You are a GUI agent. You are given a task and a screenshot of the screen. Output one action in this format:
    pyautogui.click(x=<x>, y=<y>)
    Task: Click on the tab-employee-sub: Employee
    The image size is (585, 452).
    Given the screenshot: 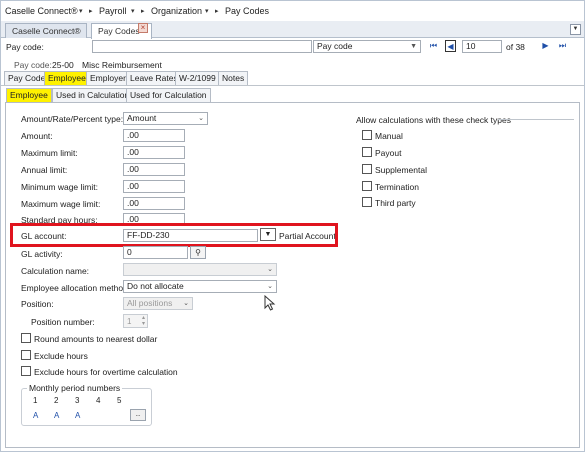 What is the action you would take?
    pyautogui.click(x=29, y=95)
    